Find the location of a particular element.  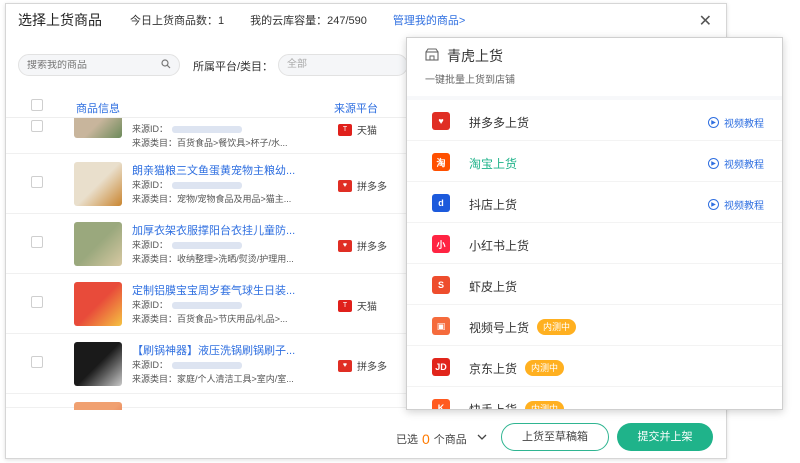

platform-logo-icon: K is located at coordinates (441, 404).